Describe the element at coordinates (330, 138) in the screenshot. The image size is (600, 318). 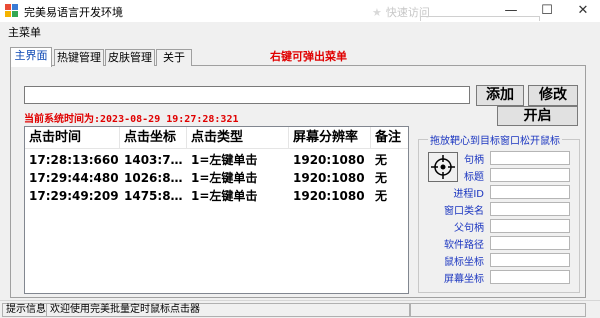
I see `col-resolution: 屏幕分辨率` at that location.